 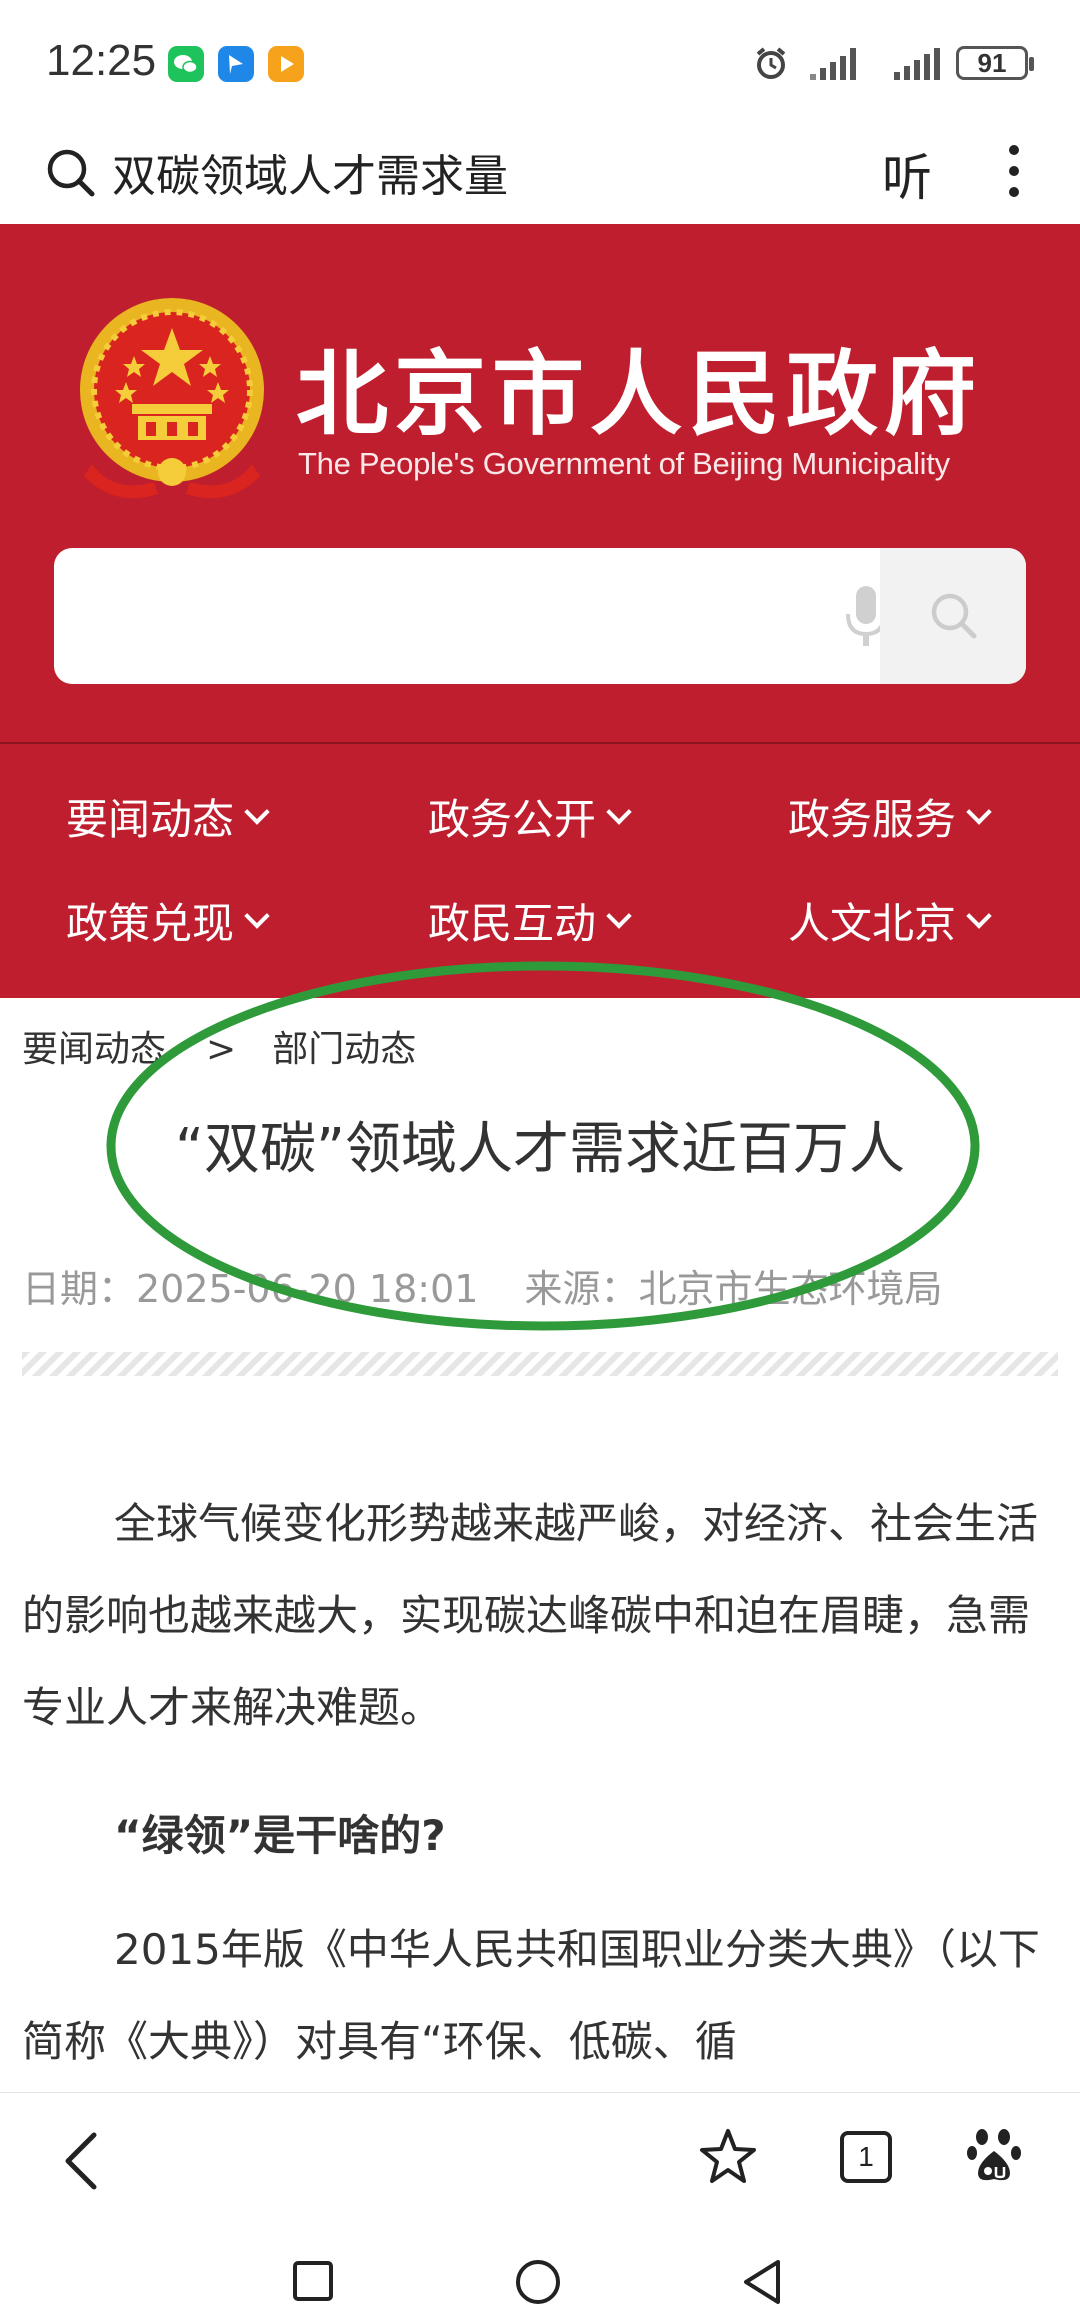 What do you see at coordinates (186, 64) in the screenshot?
I see `wechat-icon` at bounding box center [186, 64].